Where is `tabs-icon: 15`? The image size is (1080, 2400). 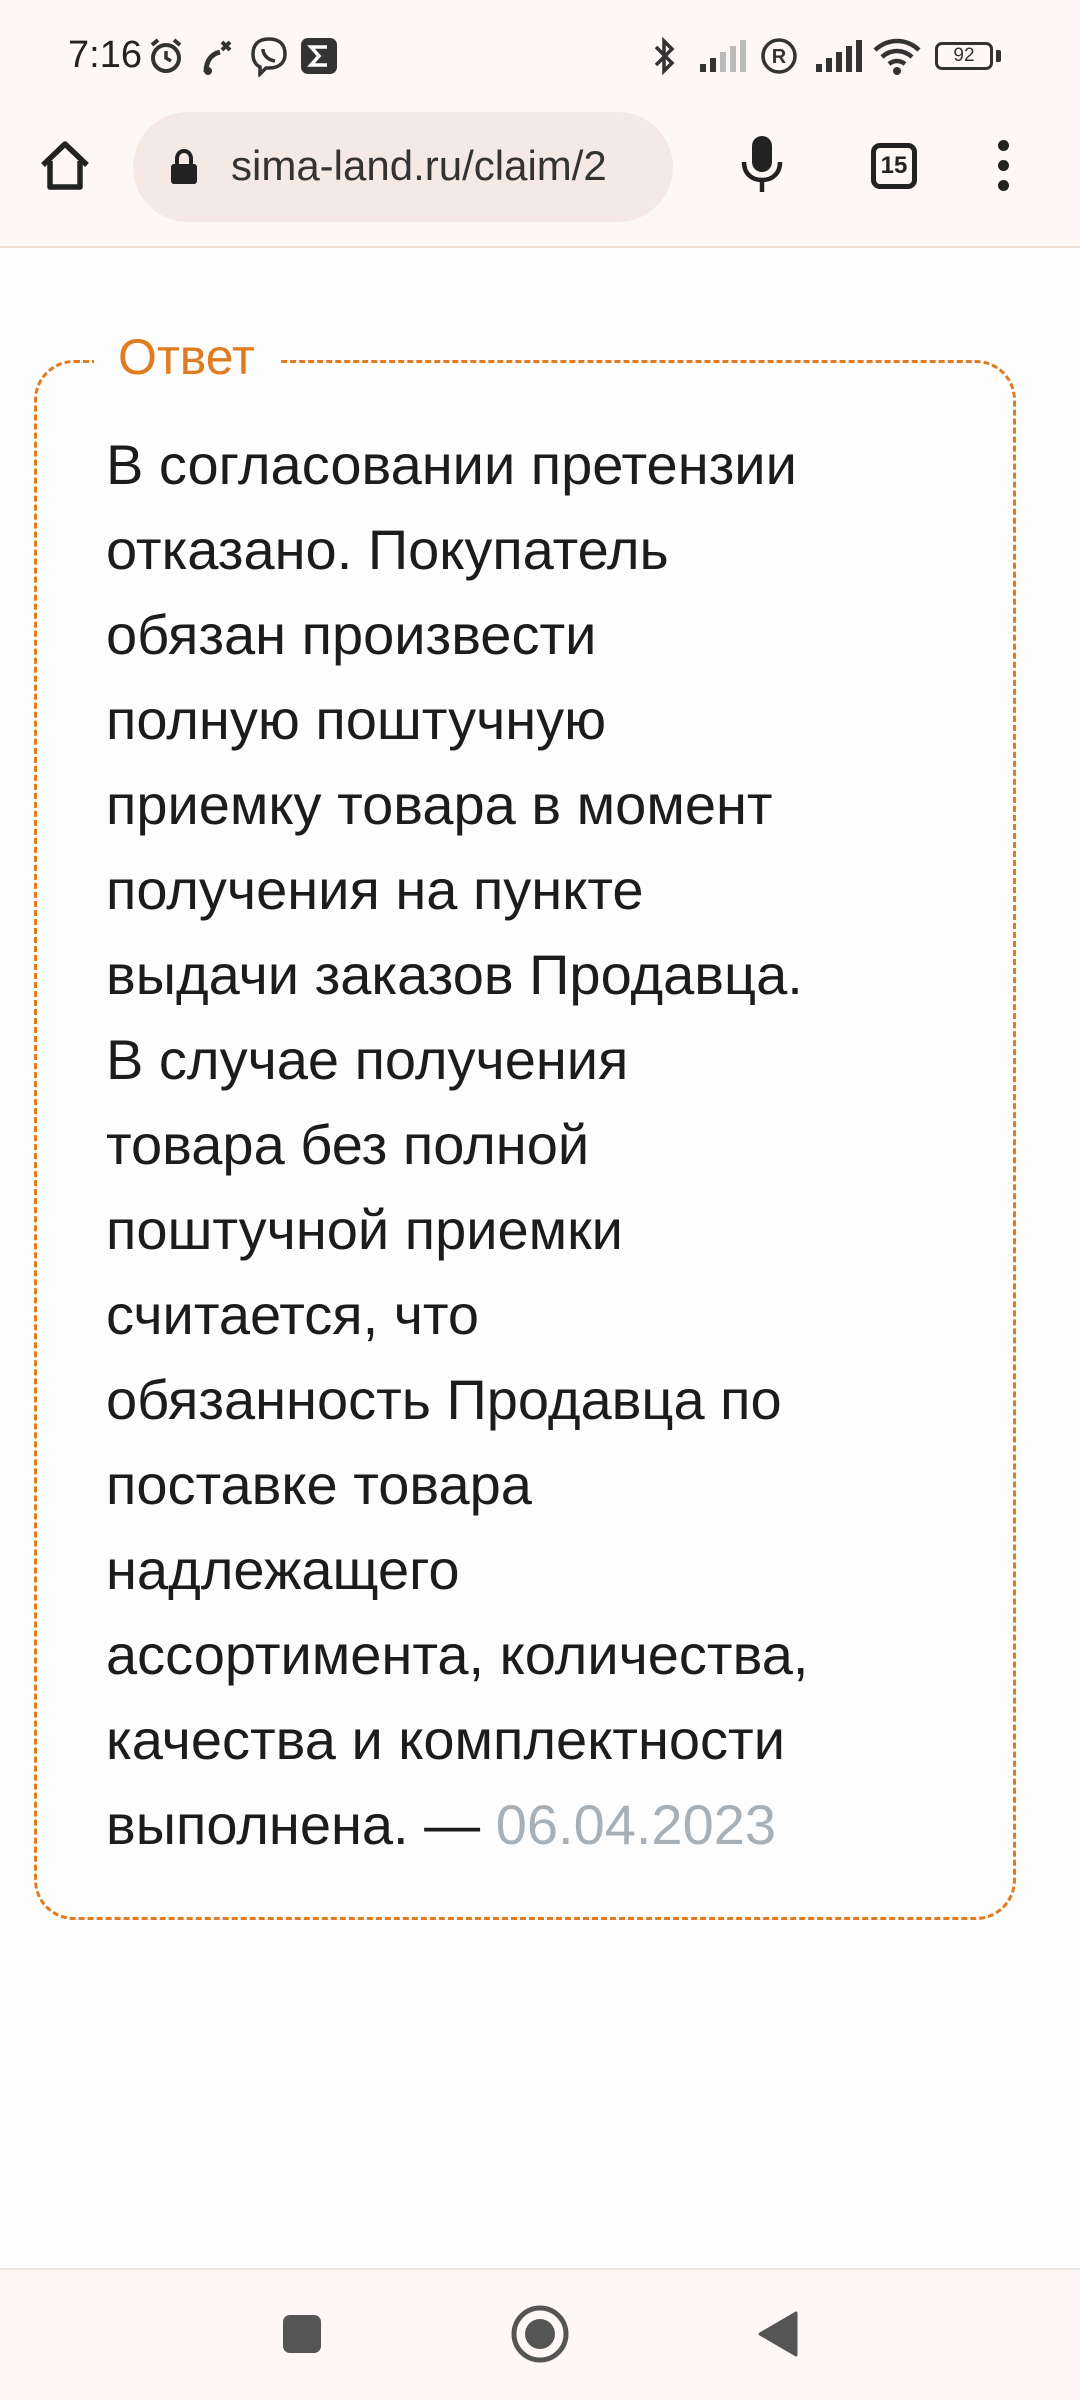
tabs-icon: 15 is located at coordinates (894, 166).